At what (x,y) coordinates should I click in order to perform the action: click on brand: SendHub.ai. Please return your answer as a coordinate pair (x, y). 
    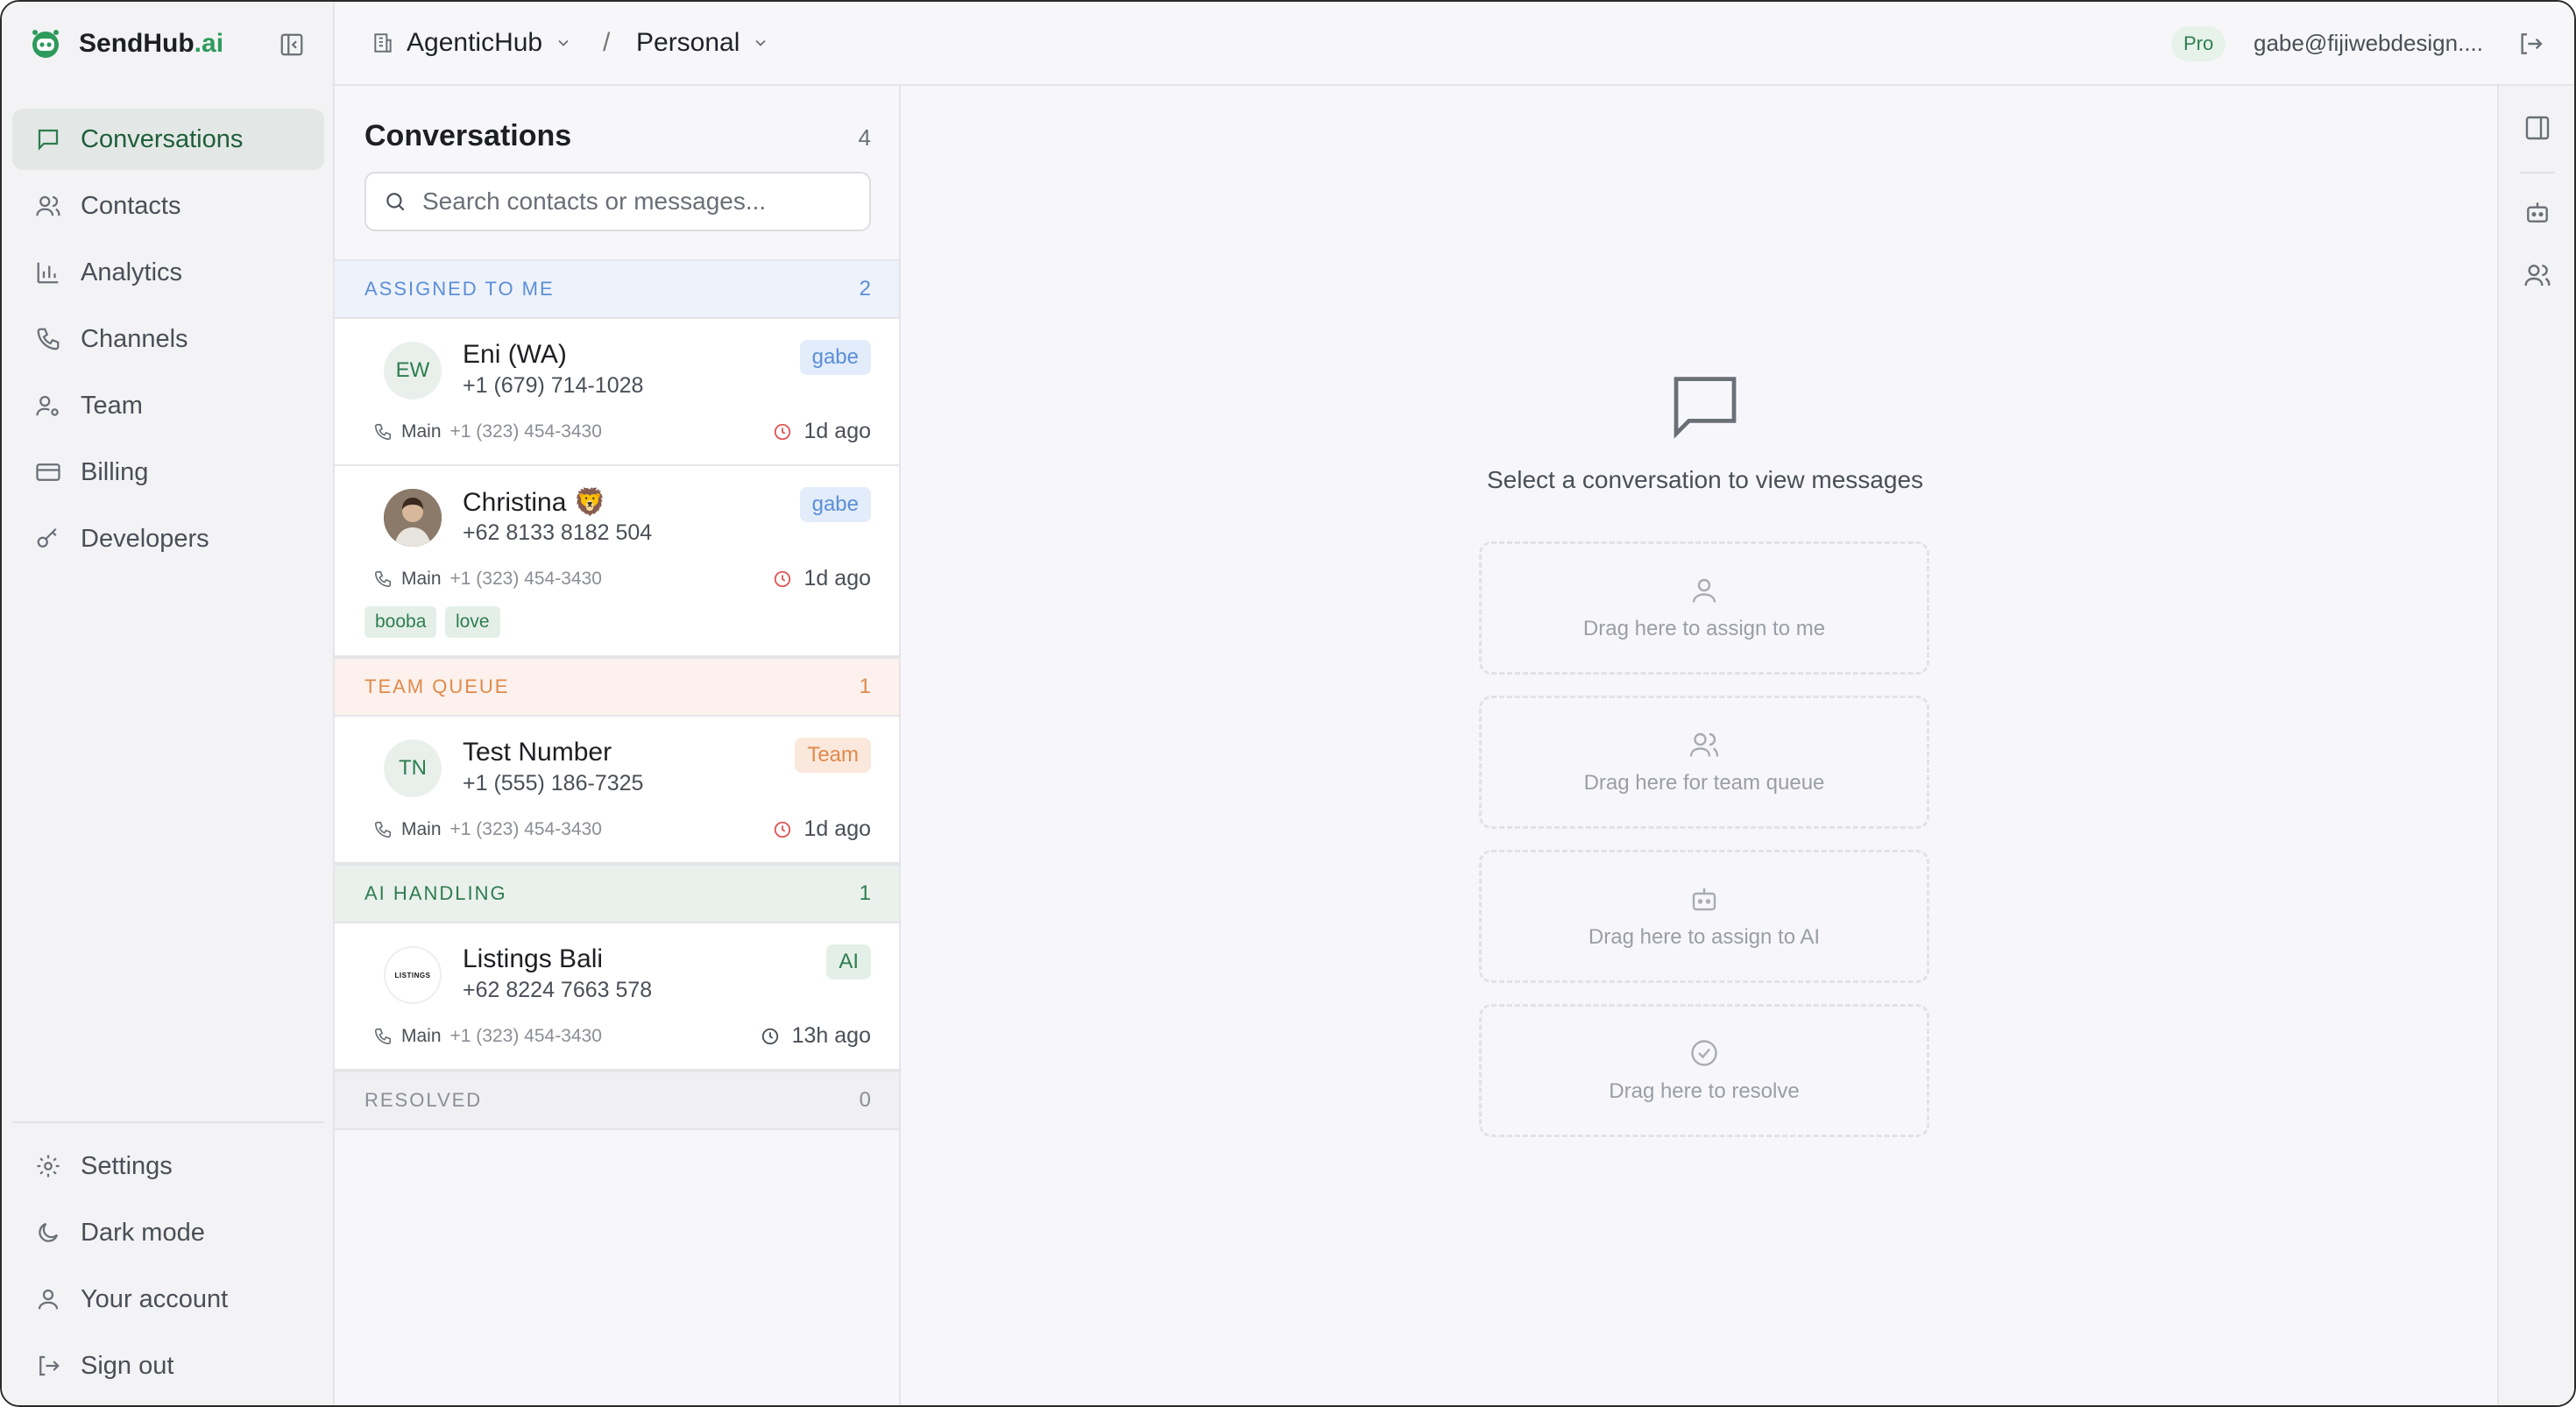
    Looking at the image, I should click on (125, 44).